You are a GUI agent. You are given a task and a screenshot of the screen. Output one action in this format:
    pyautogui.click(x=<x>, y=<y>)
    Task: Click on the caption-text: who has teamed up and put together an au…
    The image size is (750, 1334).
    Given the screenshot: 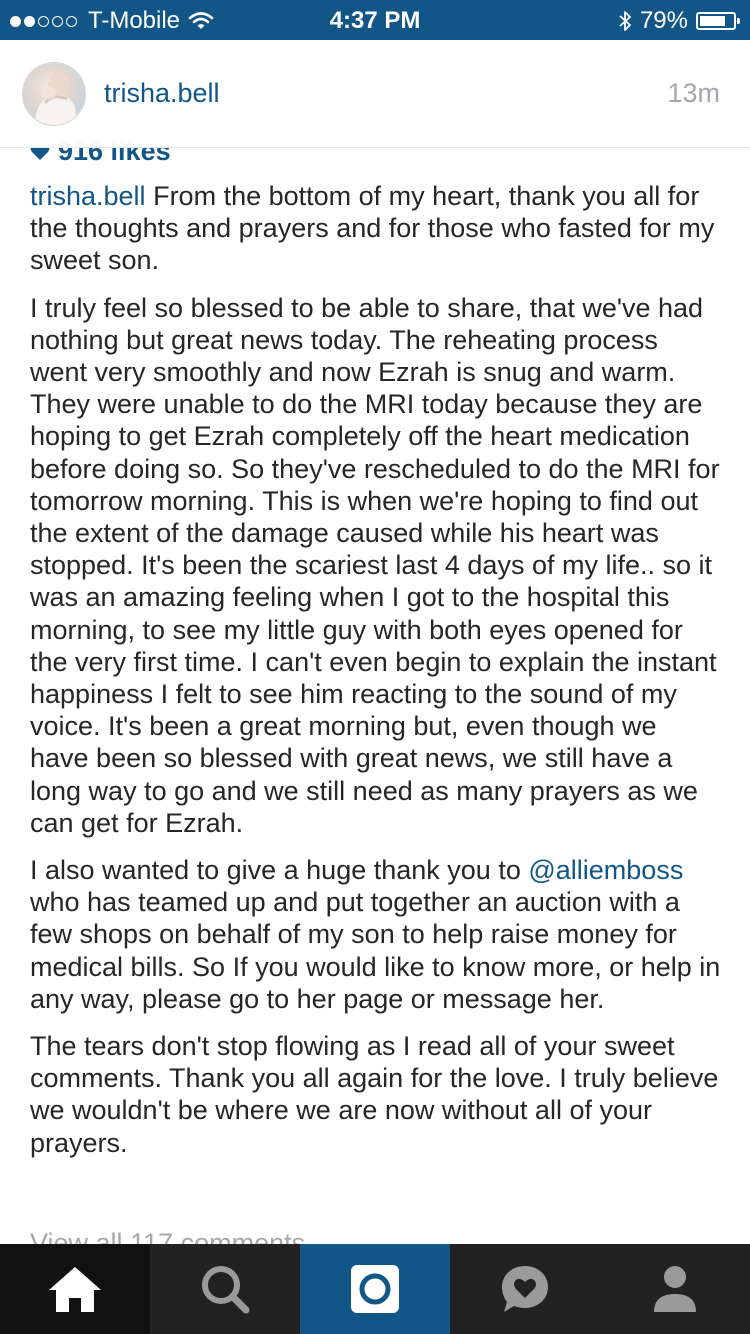 What is the action you would take?
    pyautogui.click(x=375, y=950)
    